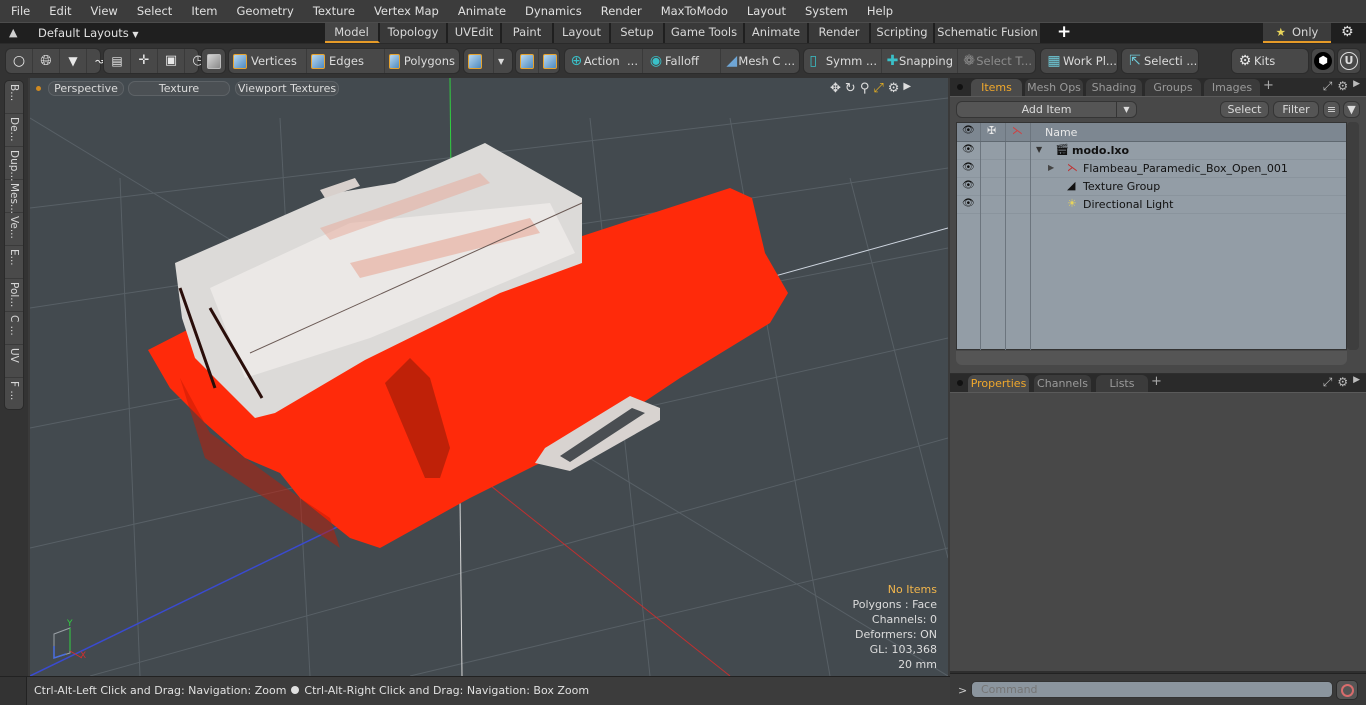 This screenshot has width=1366, height=705. Describe the element at coordinates (527, 61) in the screenshot. I see `action-center-view-button` at that location.